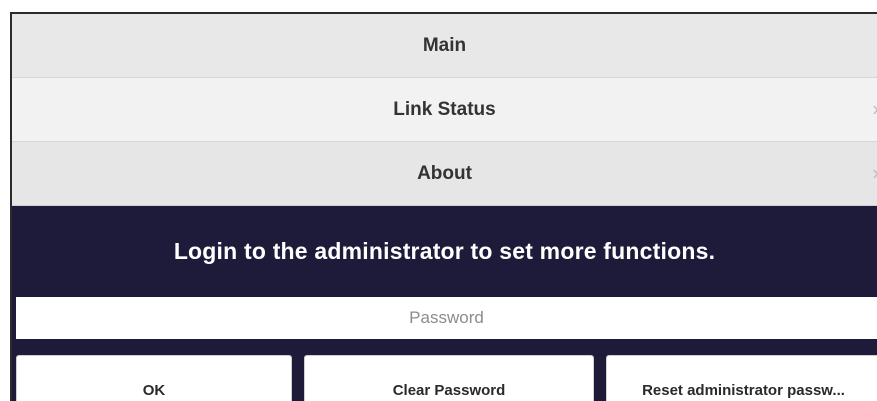 The image size is (877, 401). Describe the element at coordinates (449, 378) in the screenshot. I see `clear-password-button: Clear Password` at that location.